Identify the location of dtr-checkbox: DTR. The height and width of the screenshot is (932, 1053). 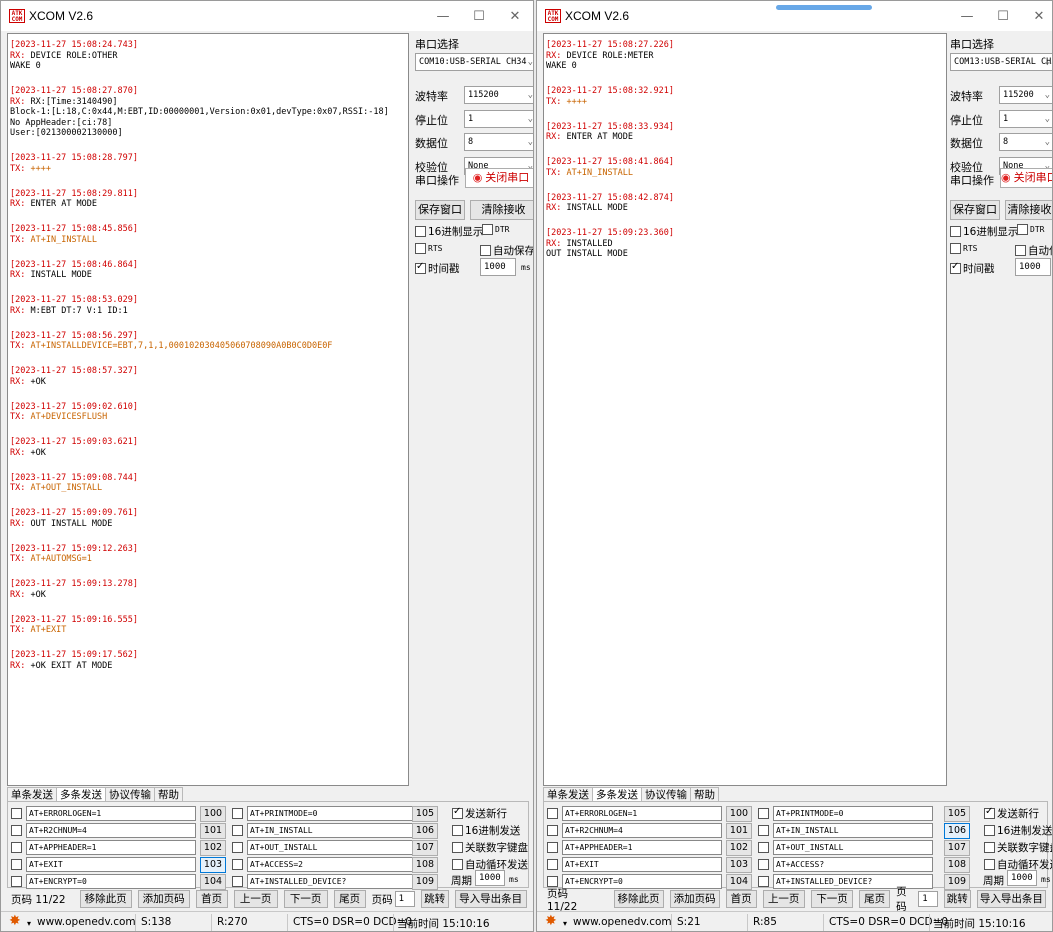
(1030, 229).